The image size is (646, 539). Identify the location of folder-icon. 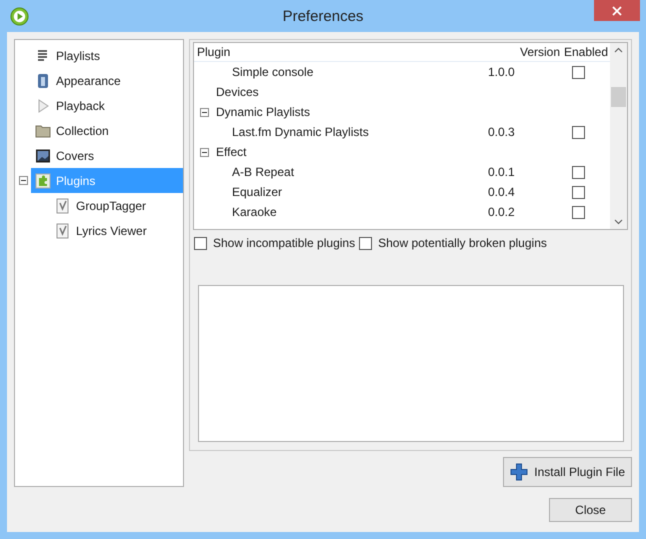
(43, 130).